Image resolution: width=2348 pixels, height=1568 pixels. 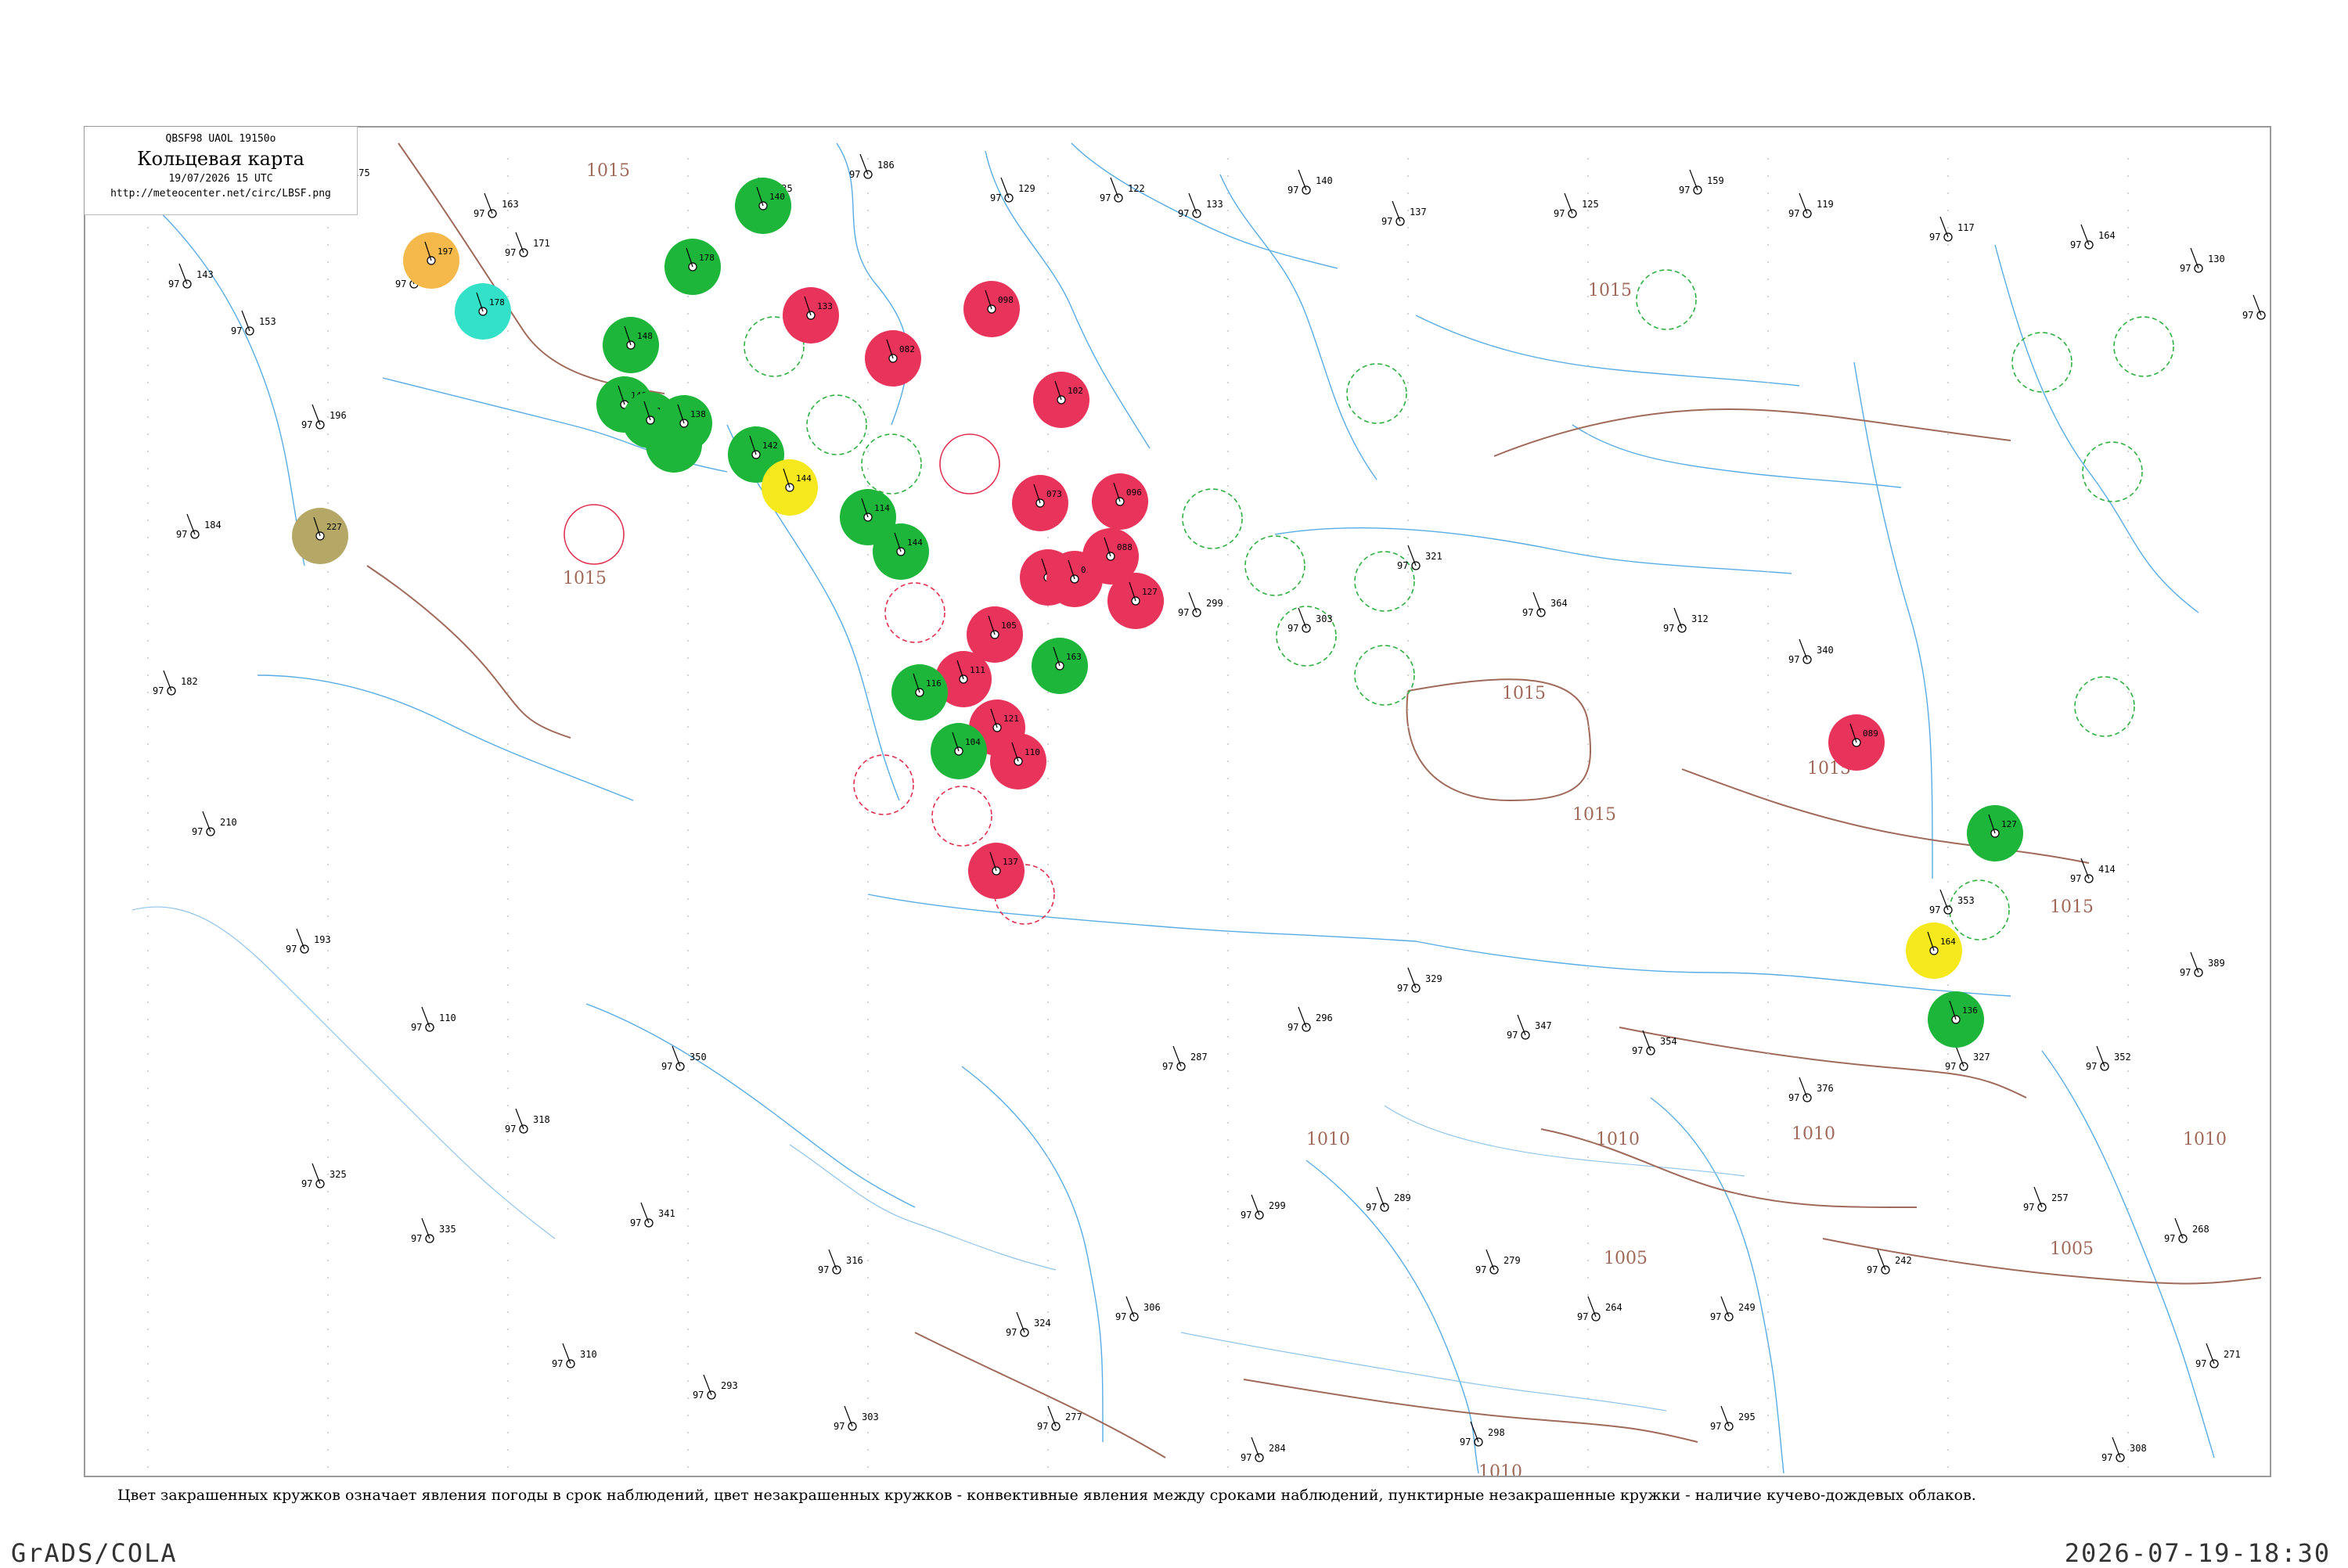 What do you see at coordinates (324, 417) in the screenshot?
I see `station-open: 196 97` at bounding box center [324, 417].